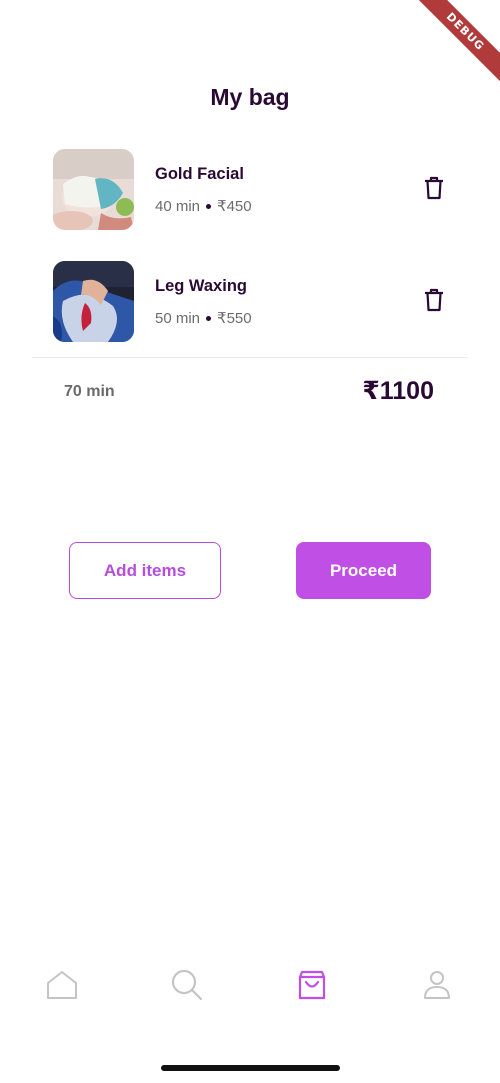 The image size is (500, 1083). Describe the element at coordinates (178, 318) in the screenshot. I see `item-duration: 50 min` at that location.